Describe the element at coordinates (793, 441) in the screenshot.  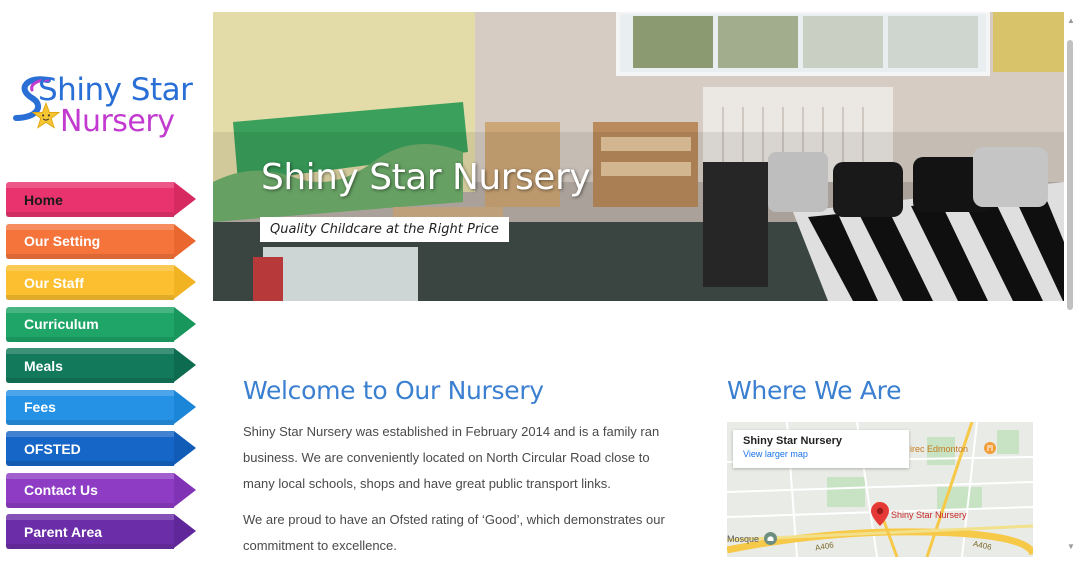
I see `map-place-name: Shiny Star Nursery` at that location.